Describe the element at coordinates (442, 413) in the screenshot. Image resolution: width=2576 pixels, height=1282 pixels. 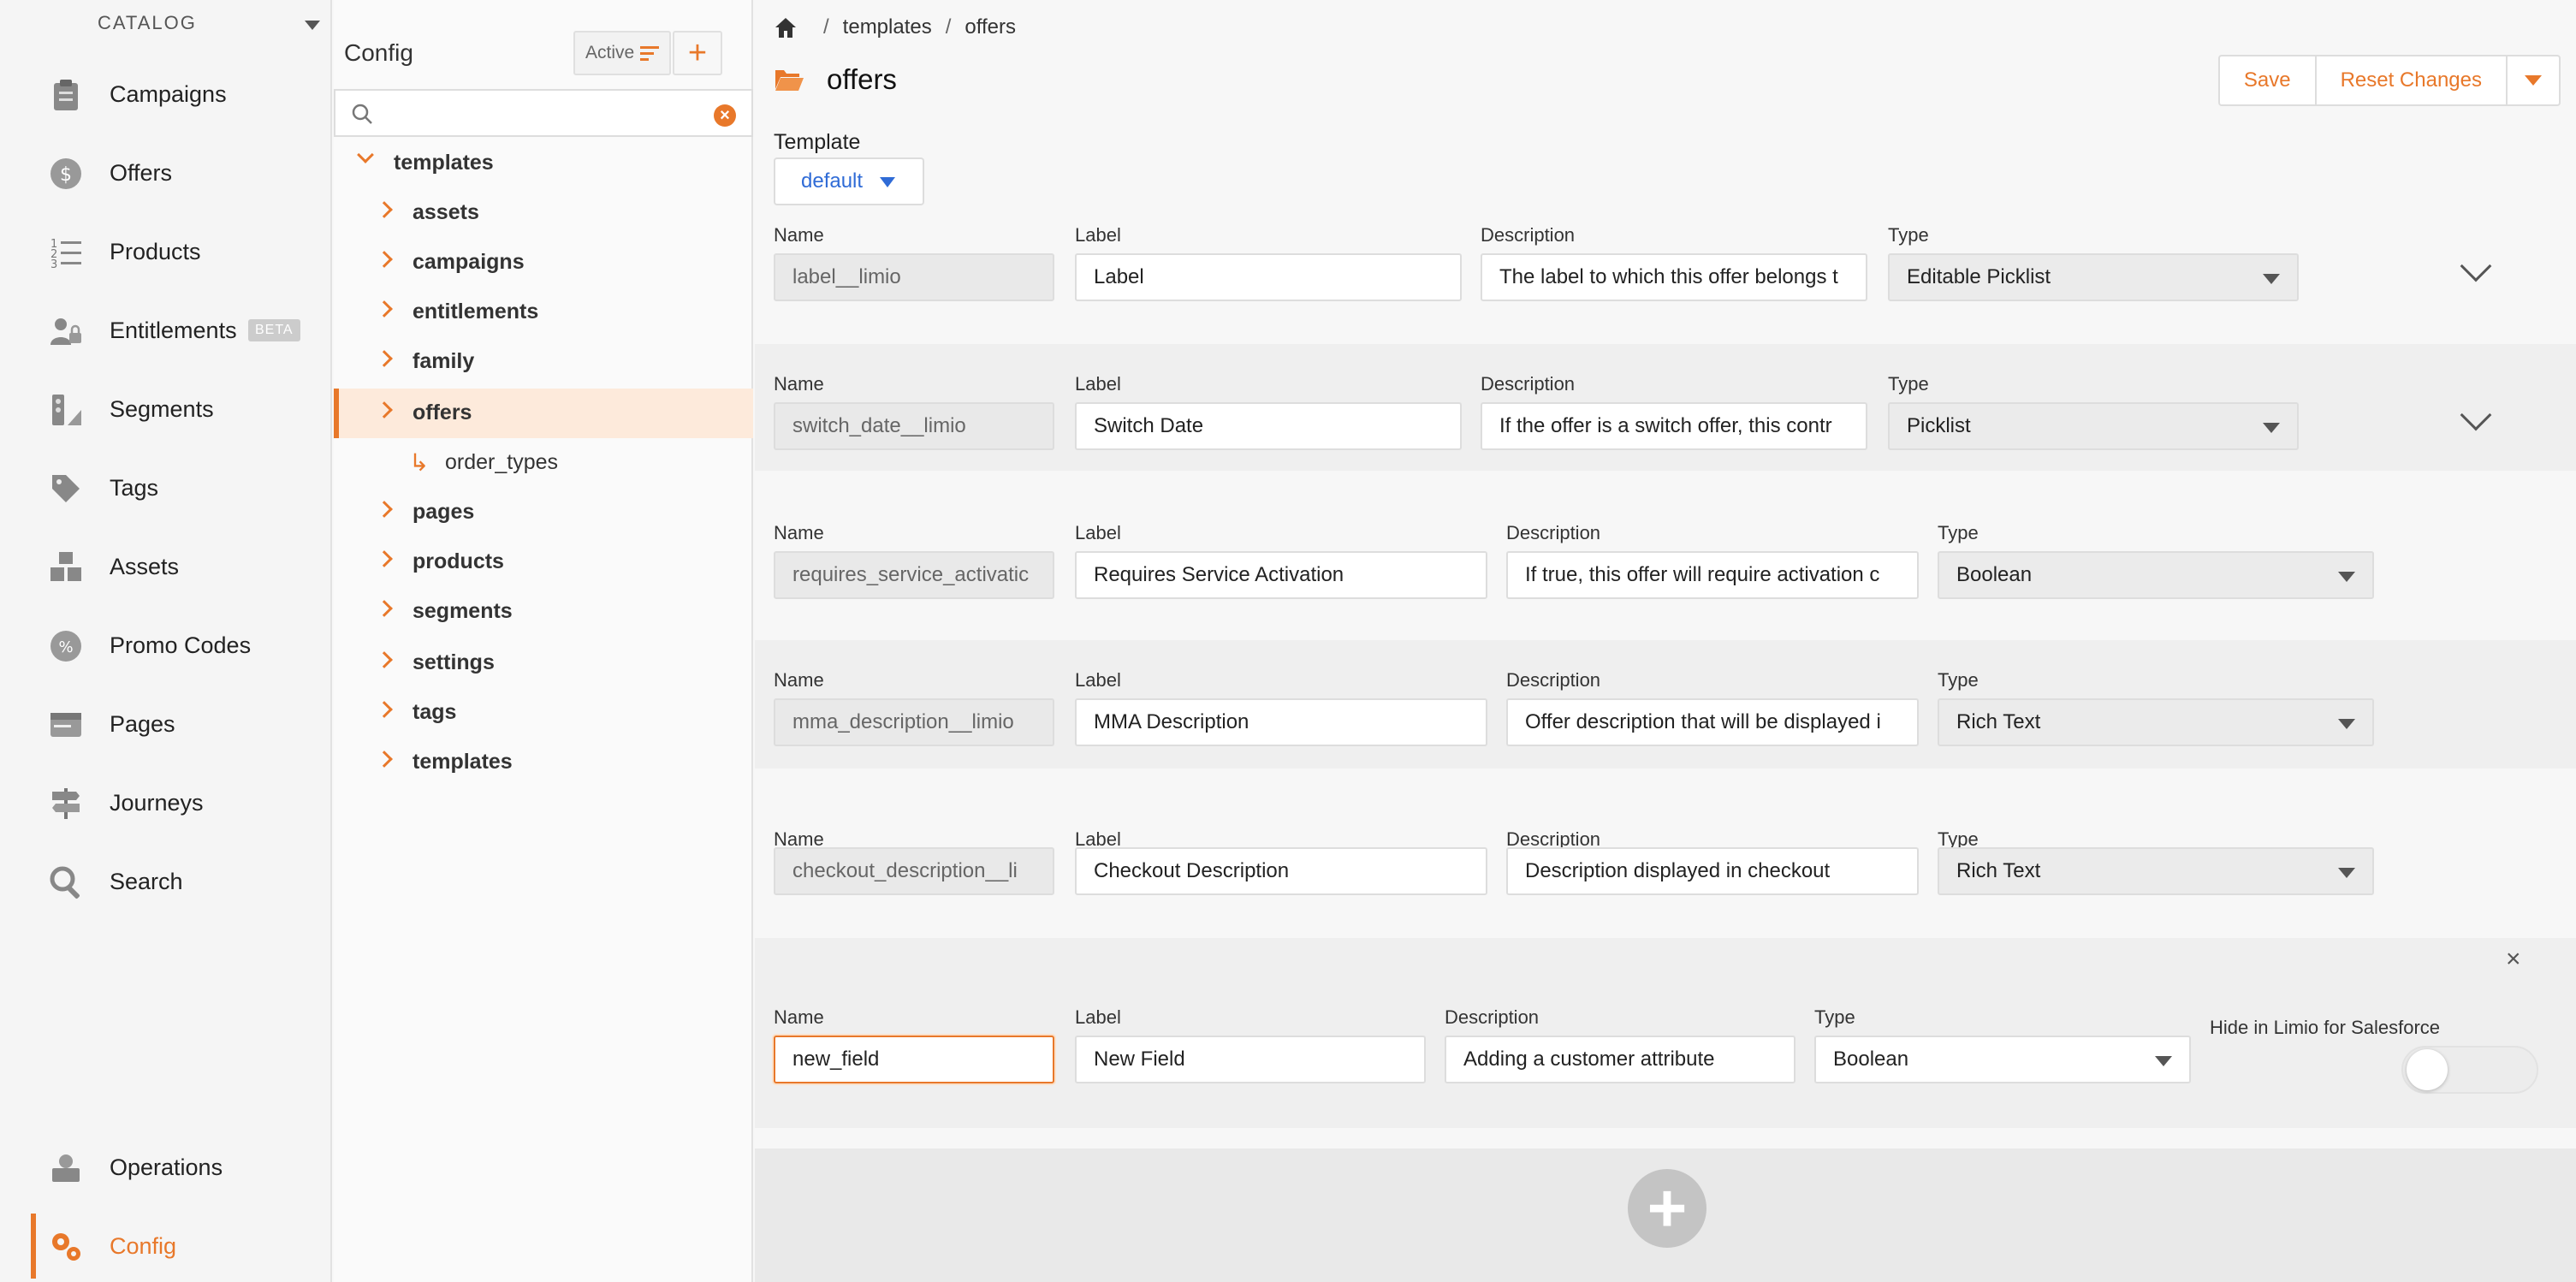
I see `tree-item-label: offers` at that location.